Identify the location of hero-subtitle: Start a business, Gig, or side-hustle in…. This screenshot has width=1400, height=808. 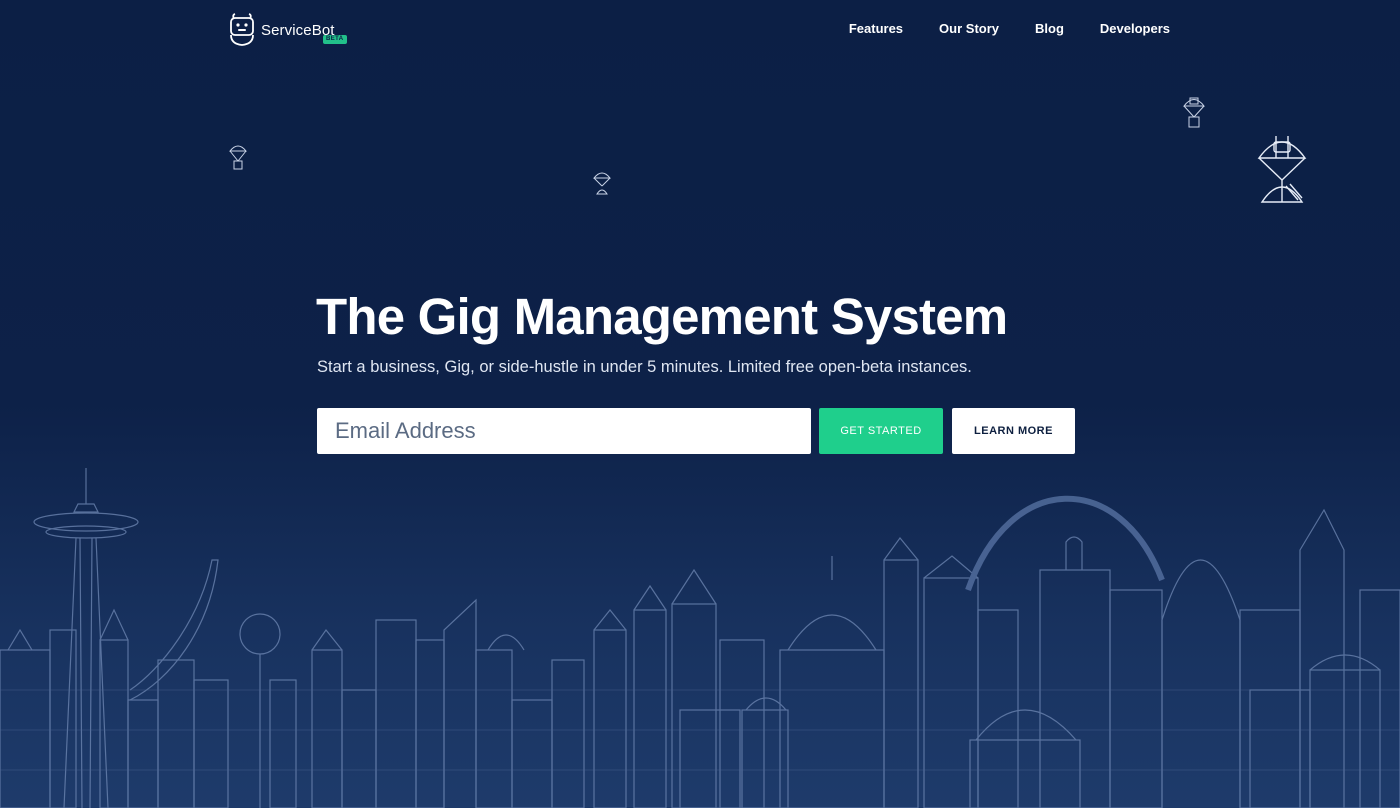
(644, 367).